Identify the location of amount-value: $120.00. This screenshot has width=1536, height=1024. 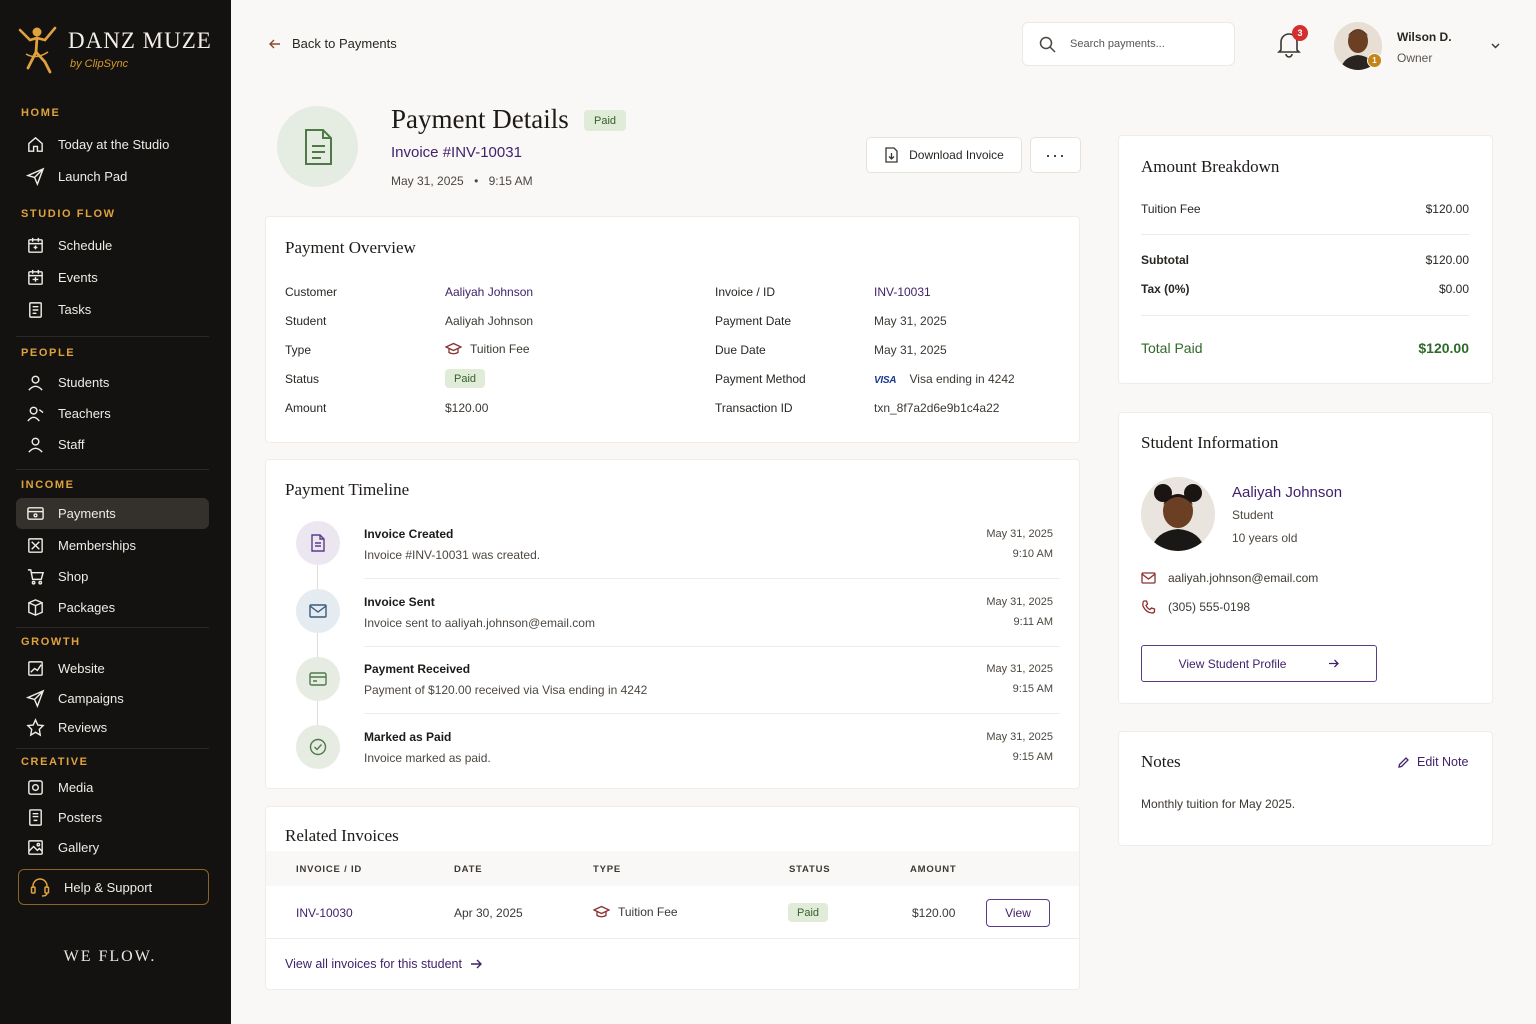
(467, 408).